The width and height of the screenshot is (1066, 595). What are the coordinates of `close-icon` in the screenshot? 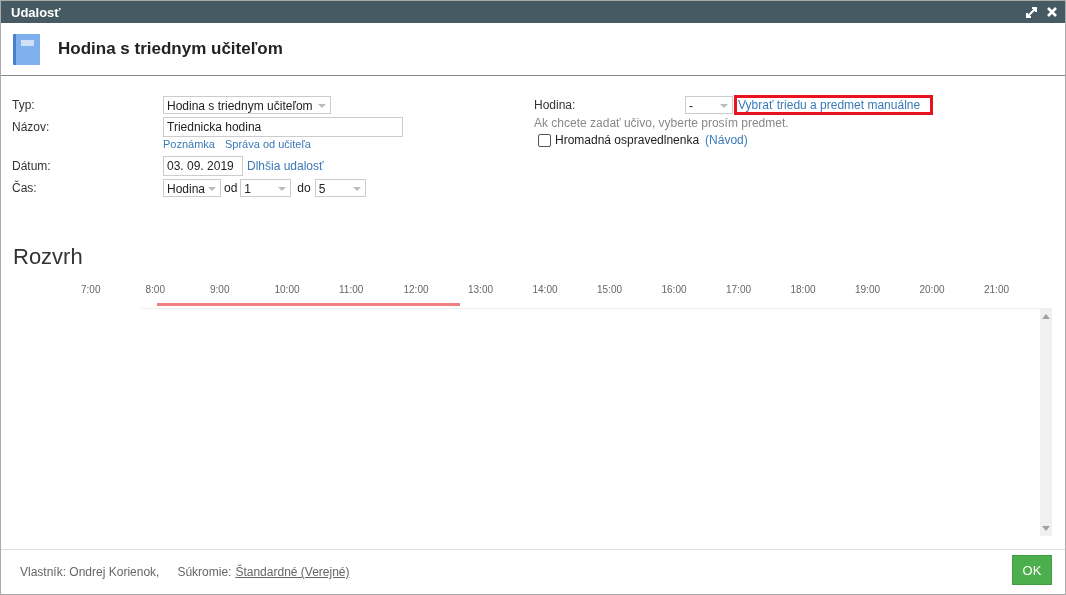 It's located at (1052, 12).